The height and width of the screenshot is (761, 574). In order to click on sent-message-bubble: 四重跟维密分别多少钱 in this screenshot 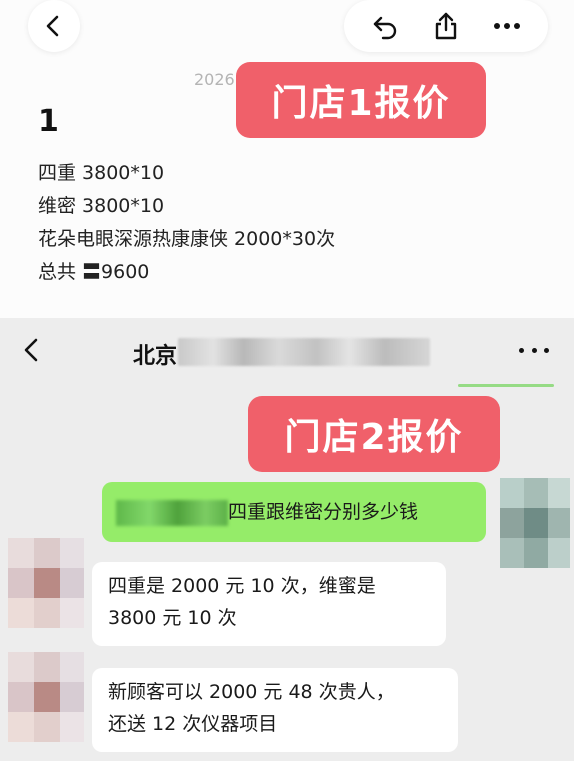, I will do `click(294, 512)`.